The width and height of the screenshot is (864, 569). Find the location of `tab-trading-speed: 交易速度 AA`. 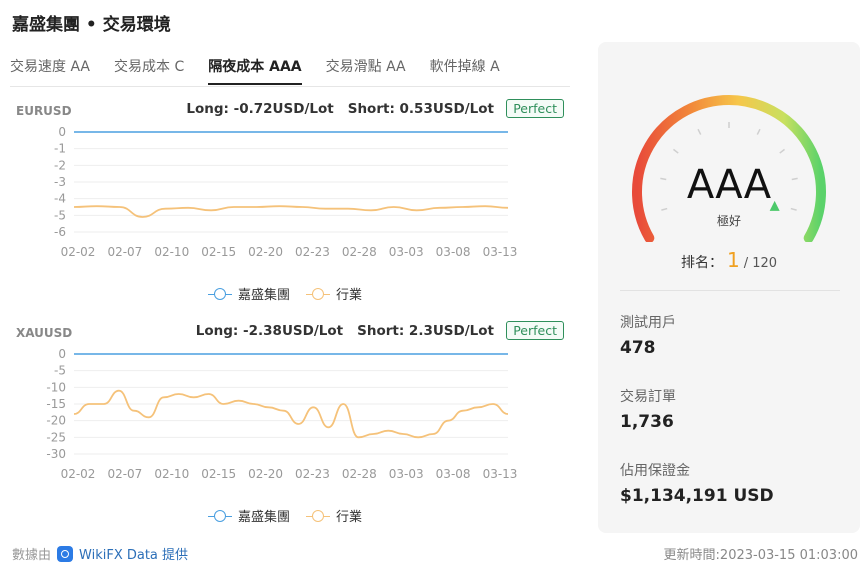

tab-trading-speed: 交易速度 AA is located at coordinates (50, 69).